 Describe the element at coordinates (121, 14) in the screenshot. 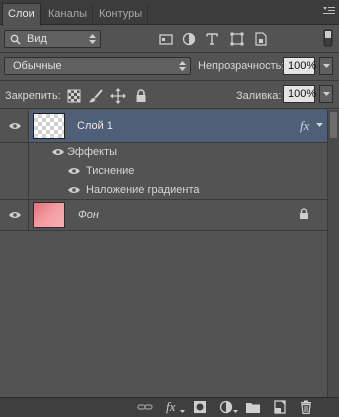

I see `tab-paths: Контуры` at that location.